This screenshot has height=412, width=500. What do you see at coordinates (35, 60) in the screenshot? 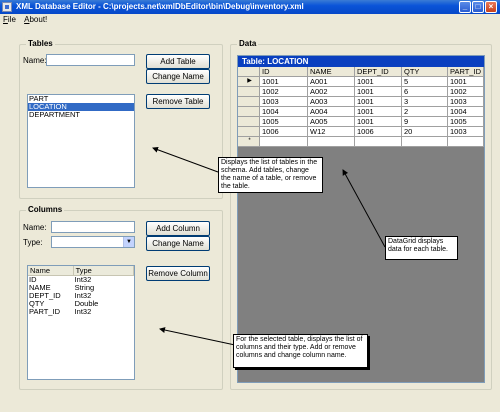
I see `table-name-label: Name:` at bounding box center [35, 60].